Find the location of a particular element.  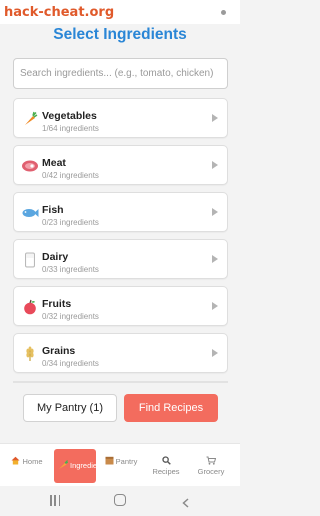

tab-label: Pantry is located at coordinates (126, 461).